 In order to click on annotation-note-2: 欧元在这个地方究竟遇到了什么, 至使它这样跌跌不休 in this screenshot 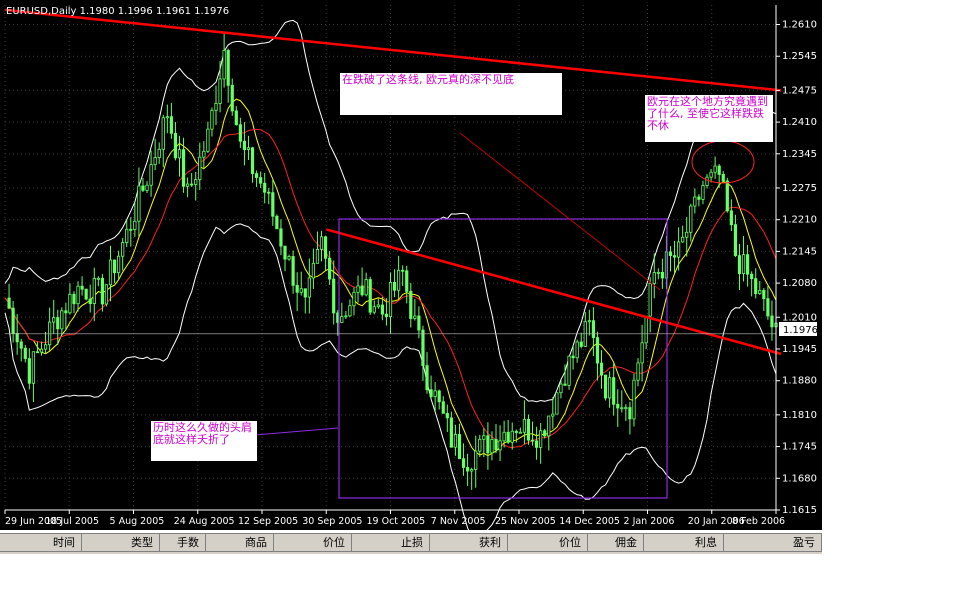, I will do `click(709, 118)`.